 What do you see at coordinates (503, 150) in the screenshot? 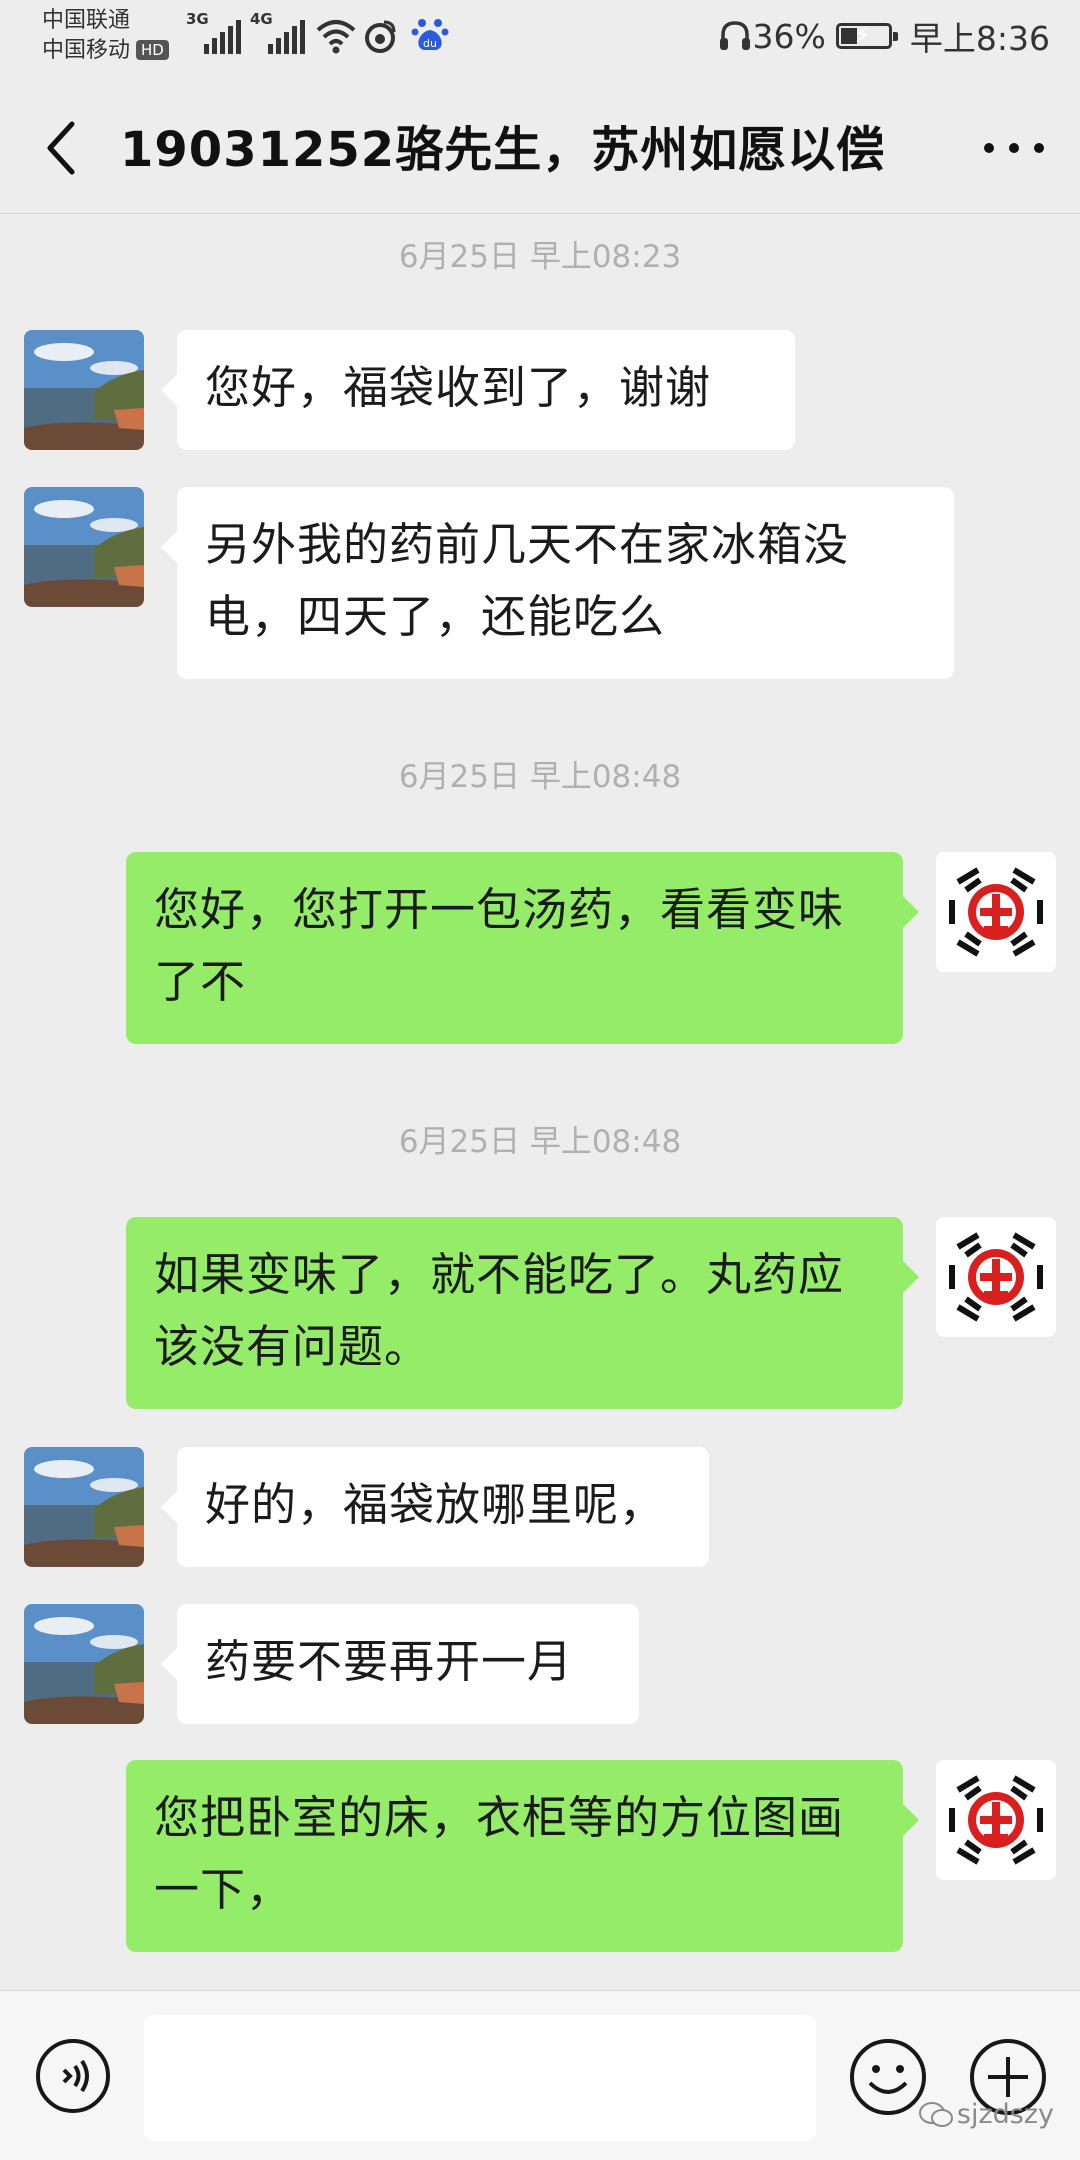
I see `chat-title: 19031252骆先生，苏州如愿以偿` at bounding box center [503, 150].